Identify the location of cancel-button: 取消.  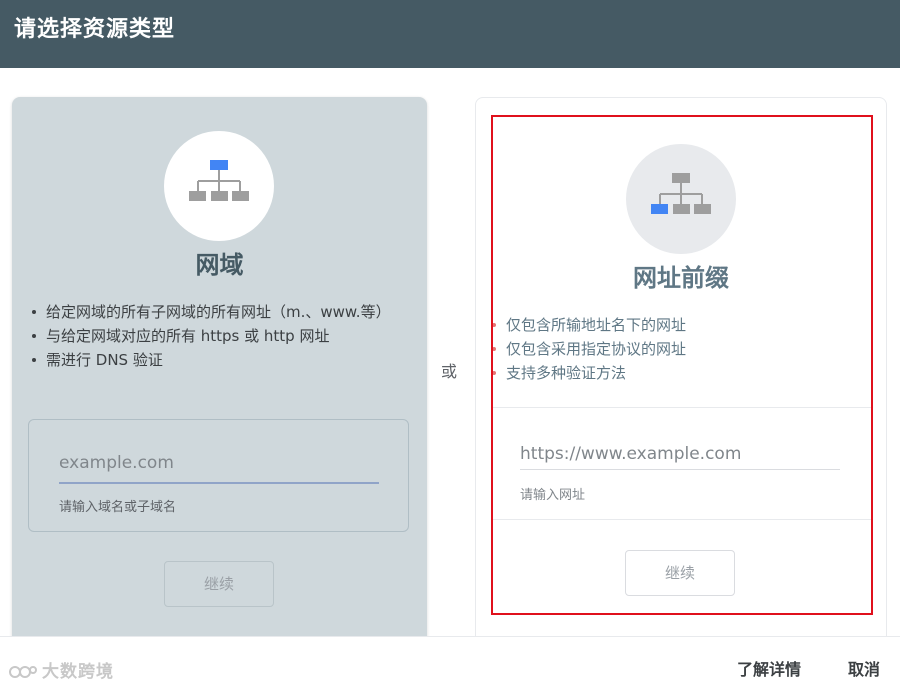
(864, 668).